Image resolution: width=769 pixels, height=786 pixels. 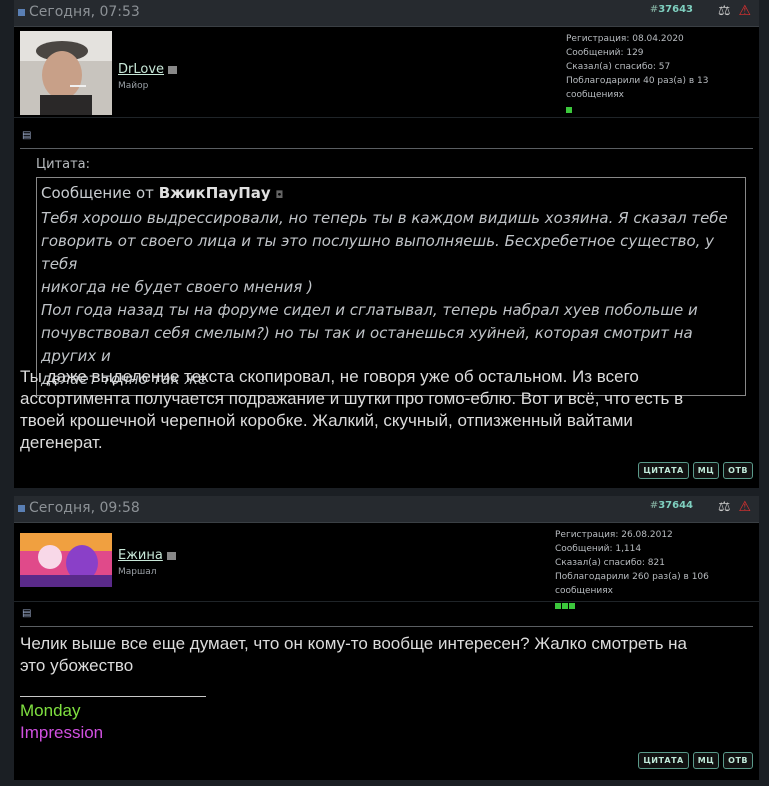 I want to click on username-text: Ежина, so click(x=140, y=555).